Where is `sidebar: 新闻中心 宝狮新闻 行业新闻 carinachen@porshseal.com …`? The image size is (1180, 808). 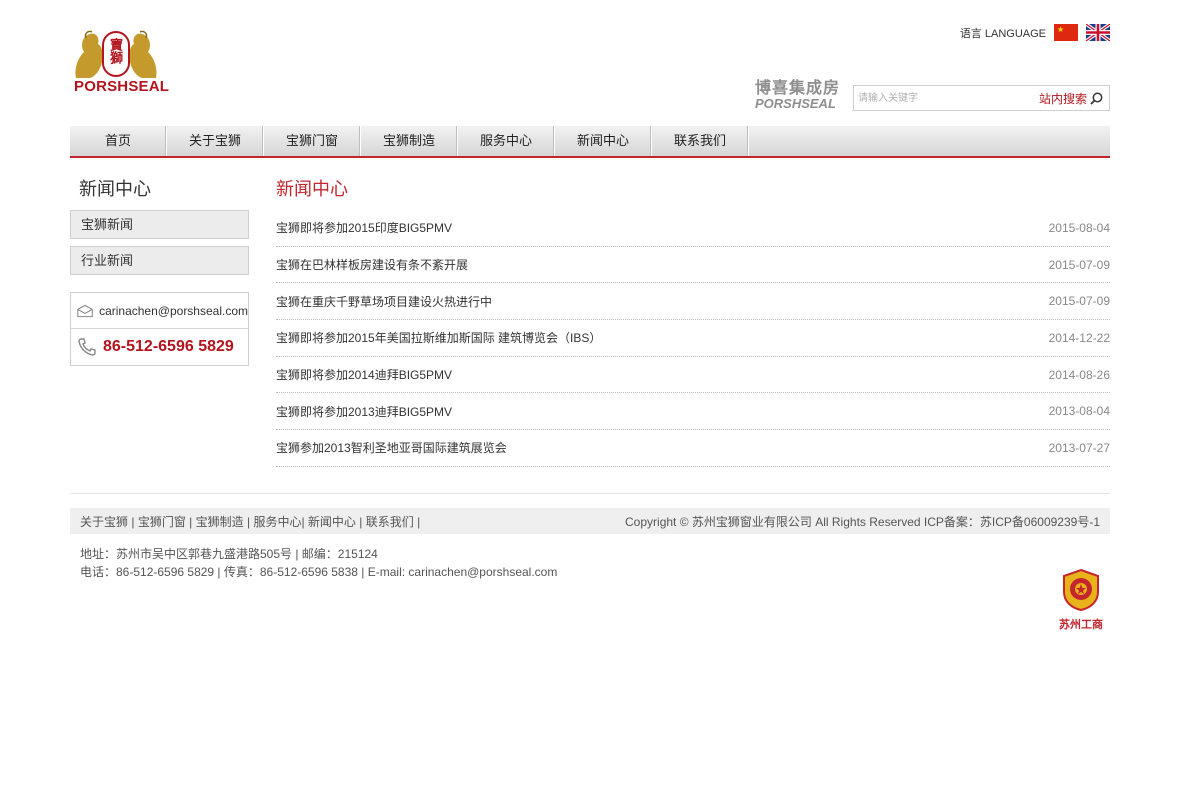 sidebar: 新闻中心 宝狮新闻 行业新闻 carinachen@porshseal.com … is located at coordinates (160, 262).